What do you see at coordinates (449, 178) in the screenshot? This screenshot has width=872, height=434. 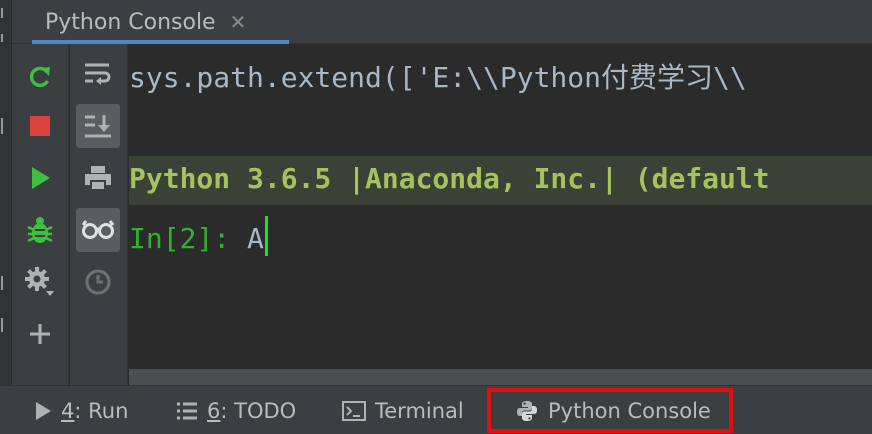 I see `console-python-version-banner: Python 3.6.5 |Anaconda, Inc.| (default` at bounding box center [449, 178].